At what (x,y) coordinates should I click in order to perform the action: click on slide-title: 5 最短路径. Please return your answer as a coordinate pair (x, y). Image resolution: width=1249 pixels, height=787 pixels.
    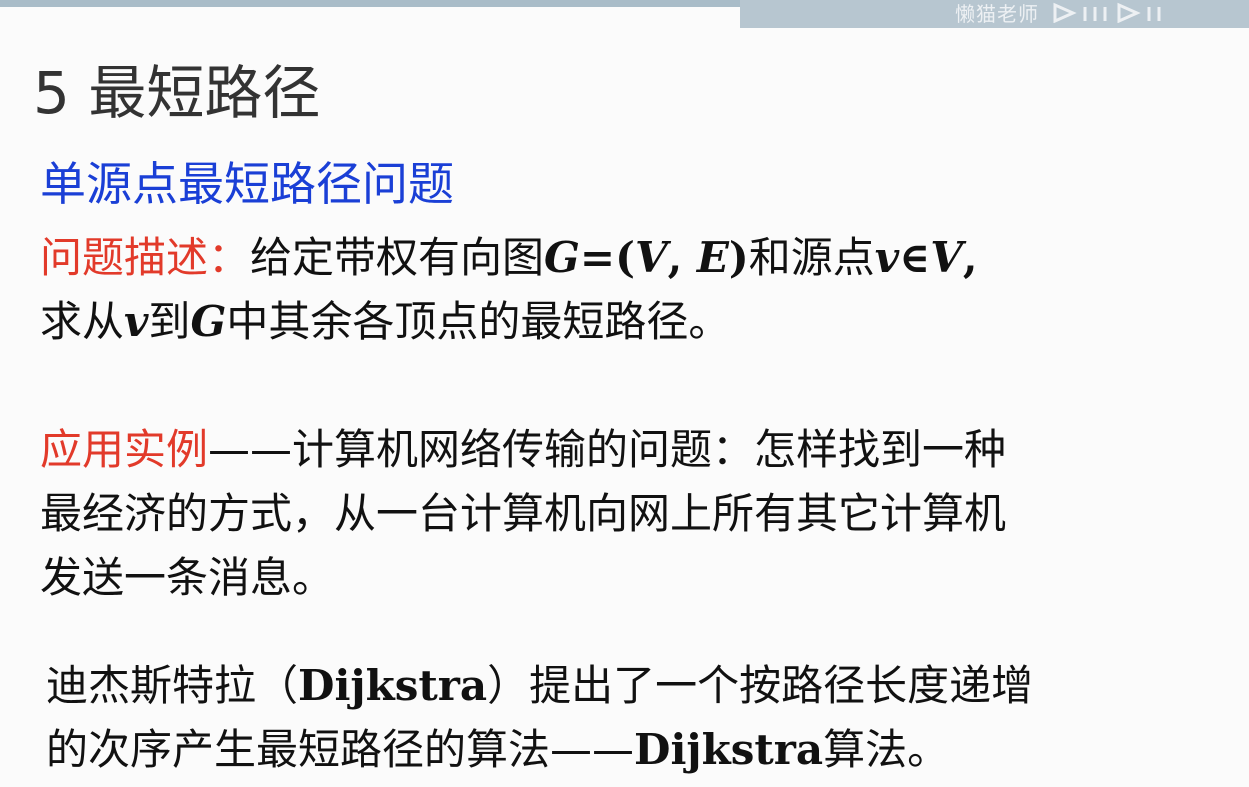
    Looking at the image, I should click on (177, 93).